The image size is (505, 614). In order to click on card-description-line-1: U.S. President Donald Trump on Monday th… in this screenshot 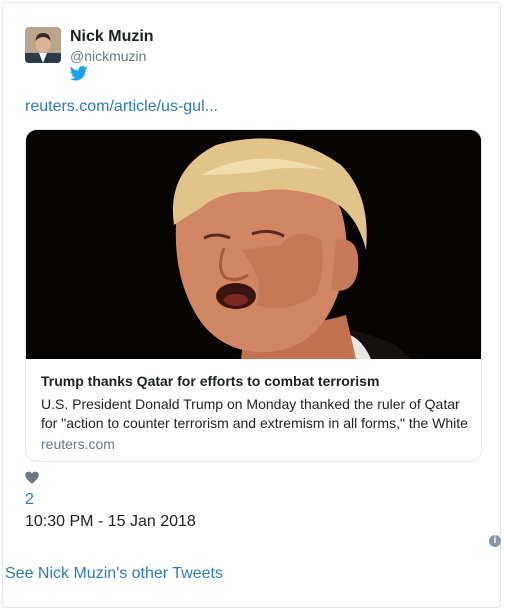, I will do `click(250, 404)`.